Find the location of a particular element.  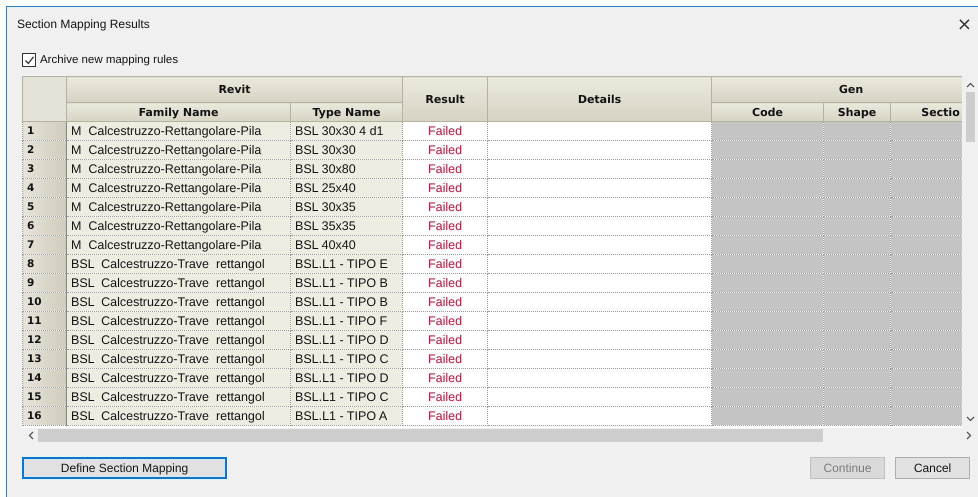

column-header: Code is located at coordinates (768, 112).